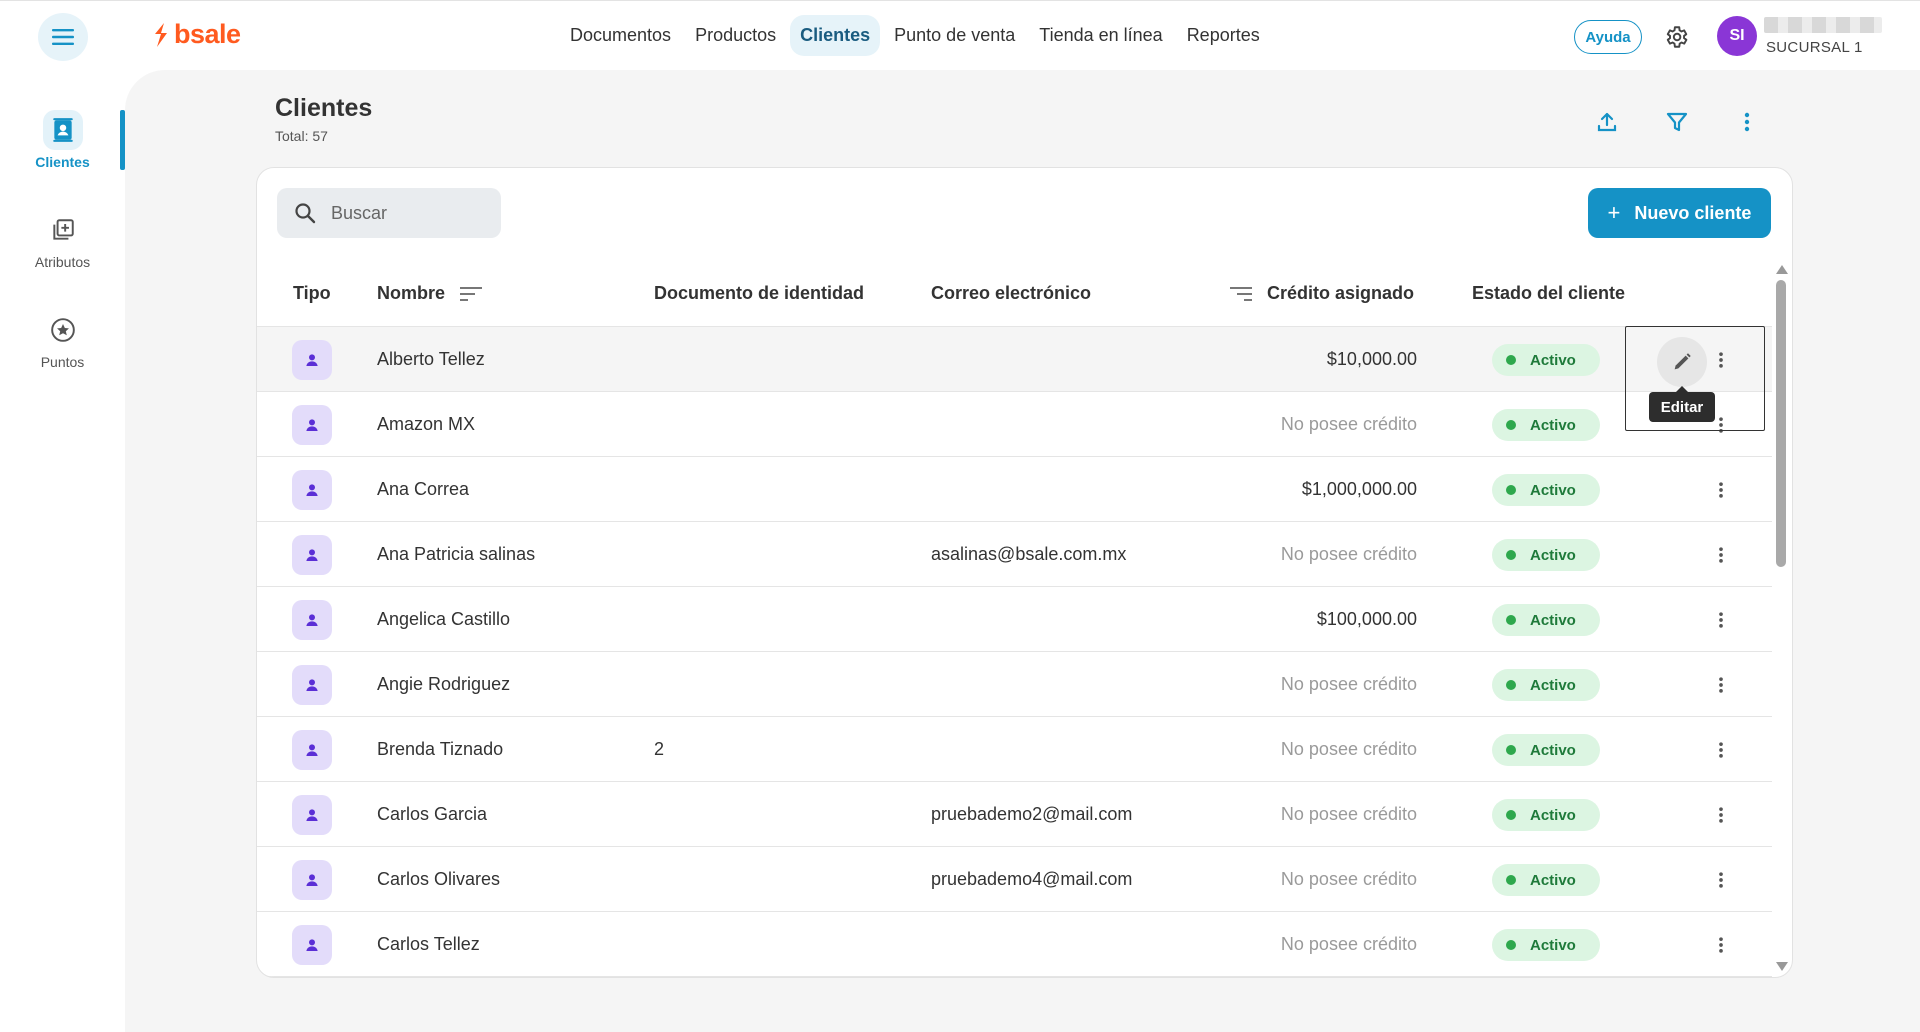 The image size is (1920, 1032). What do you see at coordinates (443, 684) in the screenshot?
I see `client-name: Angie Rodriguez` at bounding box center [443, 684].